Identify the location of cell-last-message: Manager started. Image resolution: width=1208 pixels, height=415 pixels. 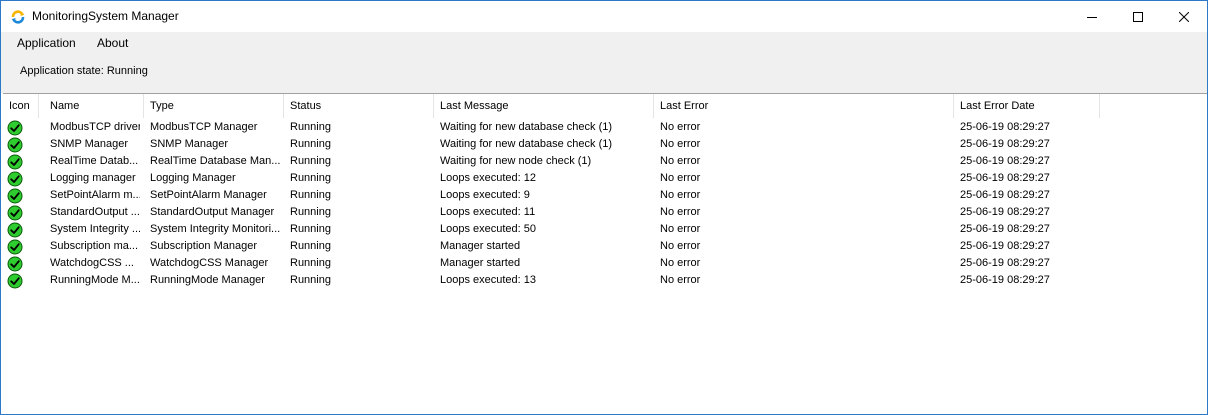
(480, 263).